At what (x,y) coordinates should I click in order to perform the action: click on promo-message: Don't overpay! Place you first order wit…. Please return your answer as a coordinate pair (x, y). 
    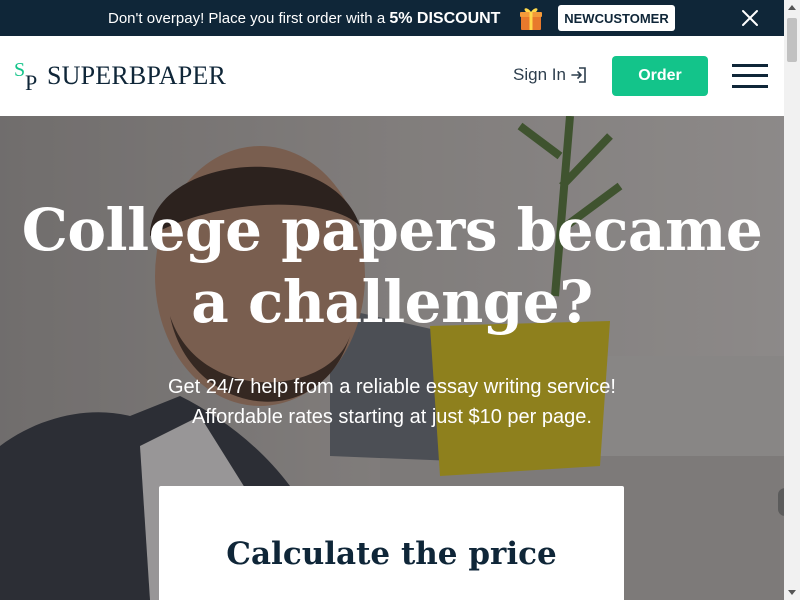
    Looking at the image, I should click on (249, 18).